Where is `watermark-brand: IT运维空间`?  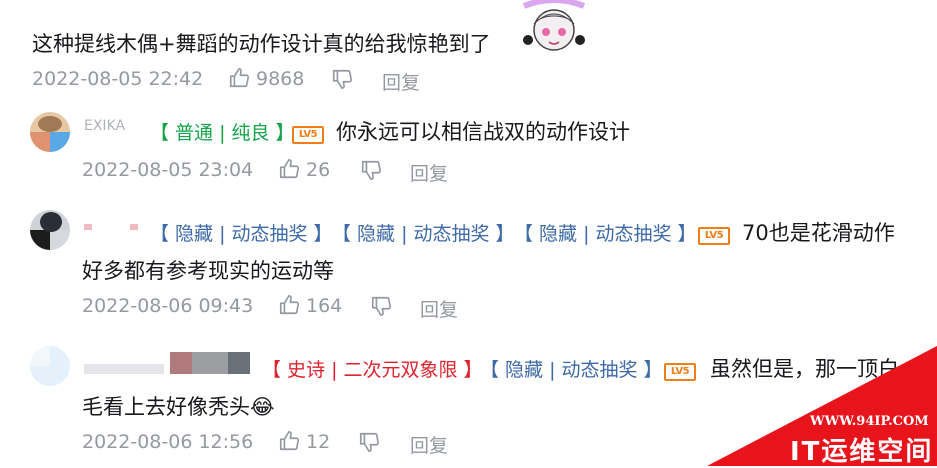
watermark-brand: IT运维空间 is located at coordinates (862, 452).